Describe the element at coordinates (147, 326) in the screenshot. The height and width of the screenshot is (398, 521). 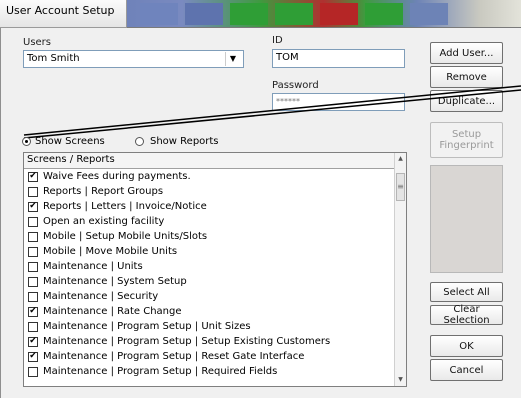
I see `list-item-label: Maintenance | Program Setup | Unit Sizes` at that location.